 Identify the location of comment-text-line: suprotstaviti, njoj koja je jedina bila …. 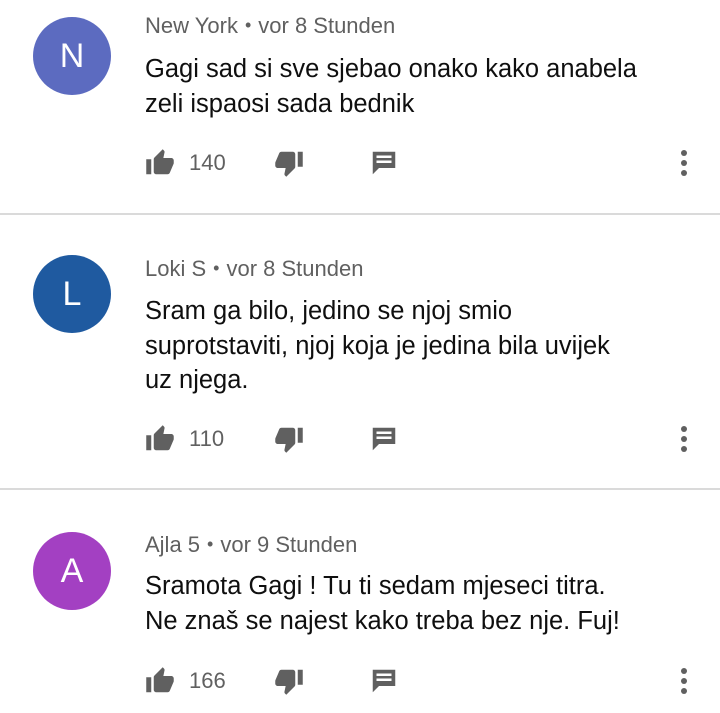
(377, 345).